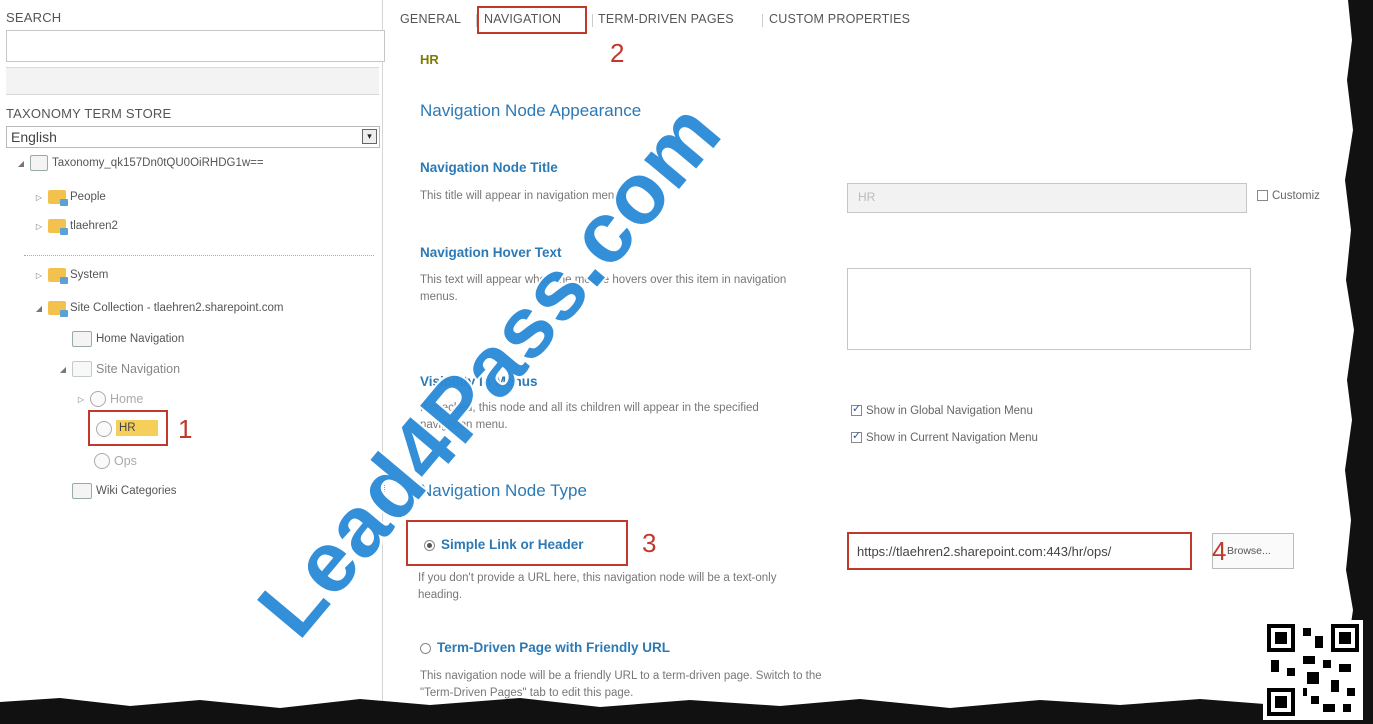 The image size is (1373, 724). What do you see at coordinates (199, 255) in the screenshot?
I see `tree-divider` at bounding box center [199, 255].